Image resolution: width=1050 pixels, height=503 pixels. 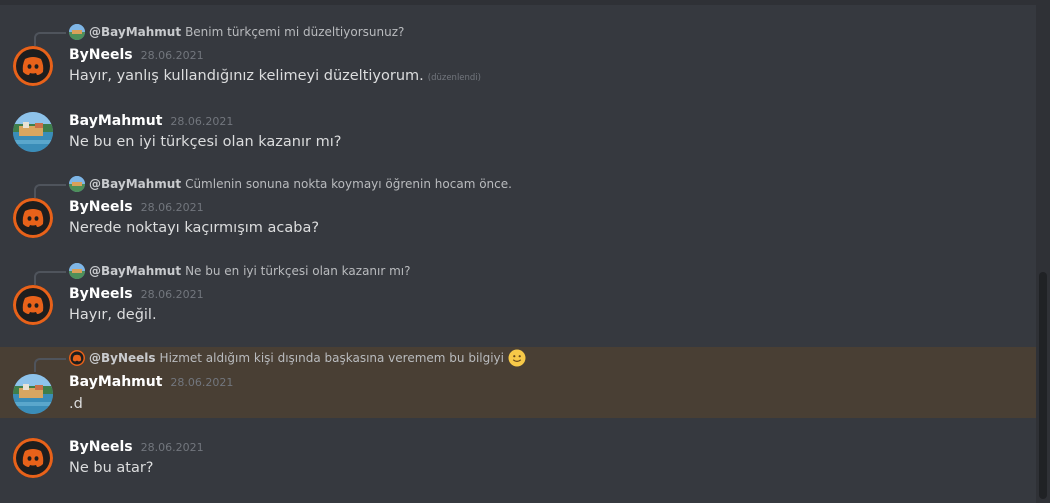 I want to click on message-content: Nerede noktayı kaçırmışım acaba?, so click(x=194, y=228).